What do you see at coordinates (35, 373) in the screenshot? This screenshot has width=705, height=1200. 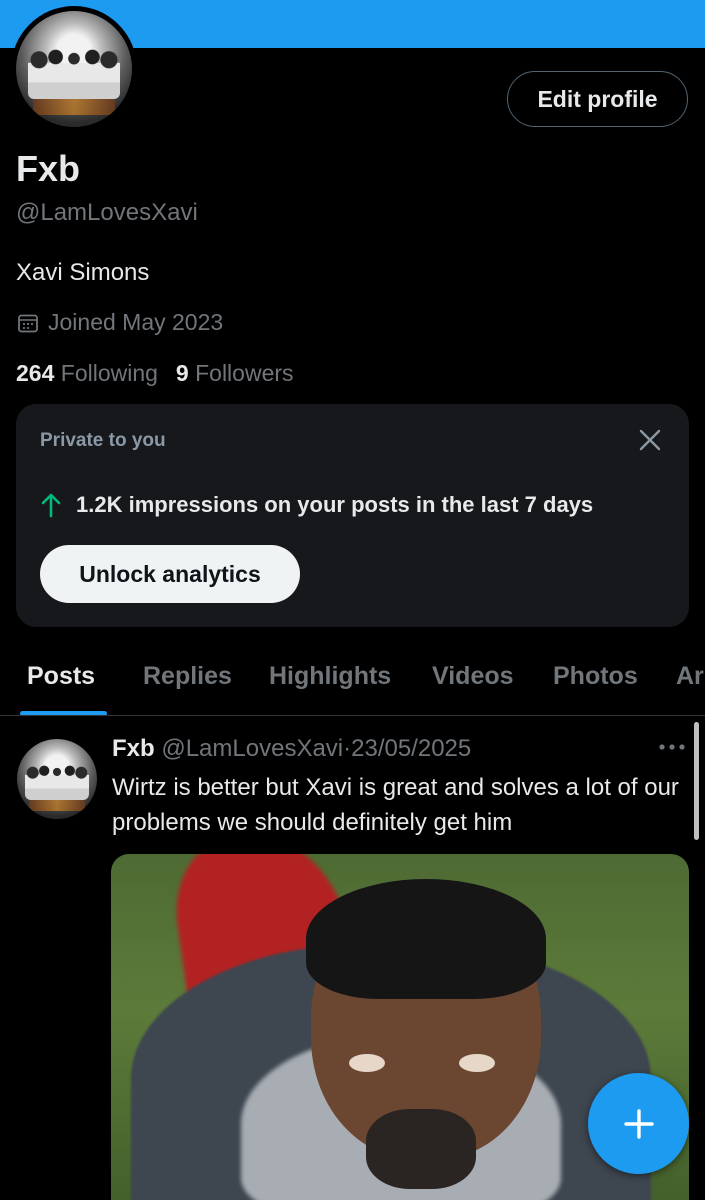 I see `following-count: 264` at bounding box center [35, 373].